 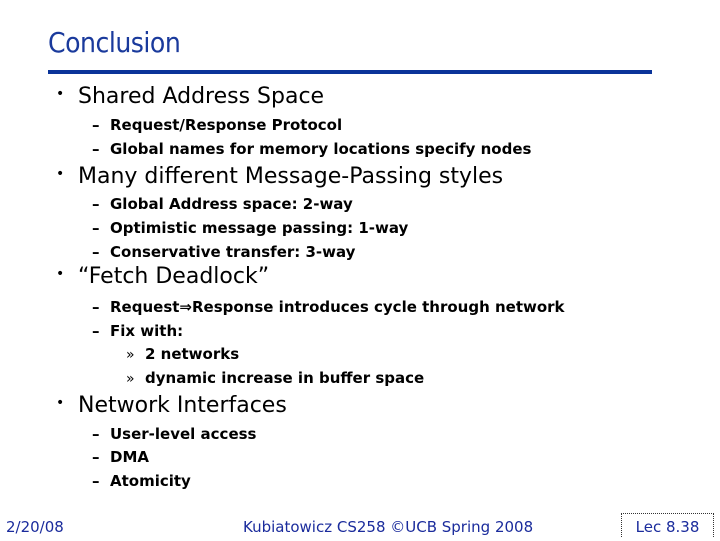 I want to click on bullet-text: Shared Address Space, so click(x=201, y=96).